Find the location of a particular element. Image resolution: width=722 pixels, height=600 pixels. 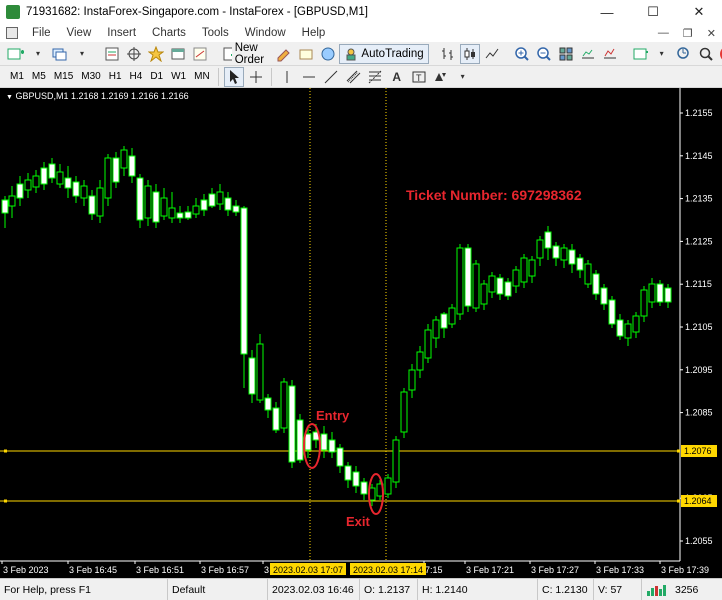

text-icon: A is located at coordinates (397, 77).